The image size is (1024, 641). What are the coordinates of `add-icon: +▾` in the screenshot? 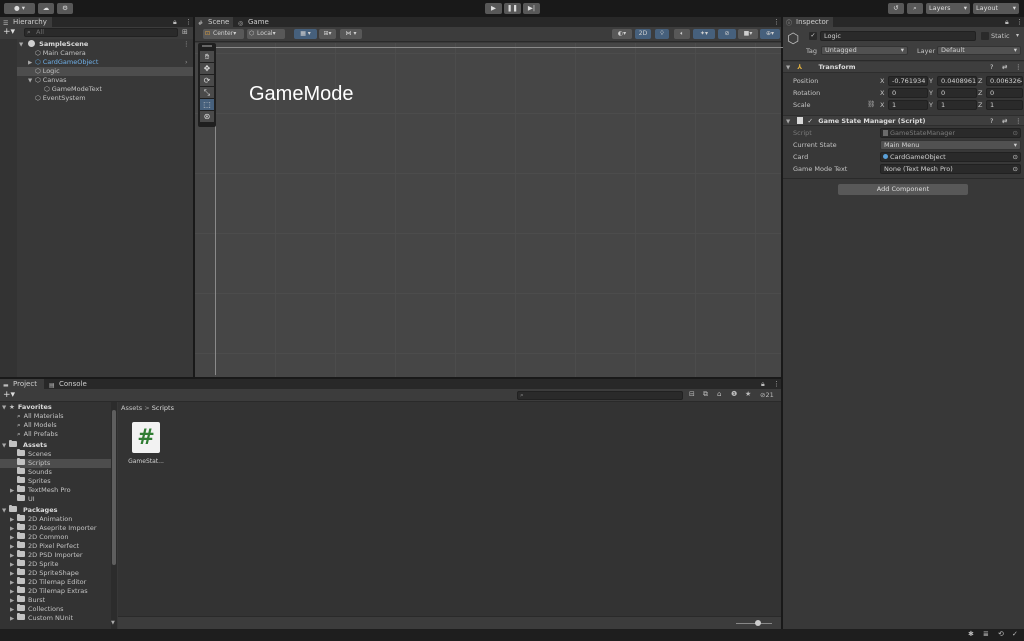 It's located at (9, 32).